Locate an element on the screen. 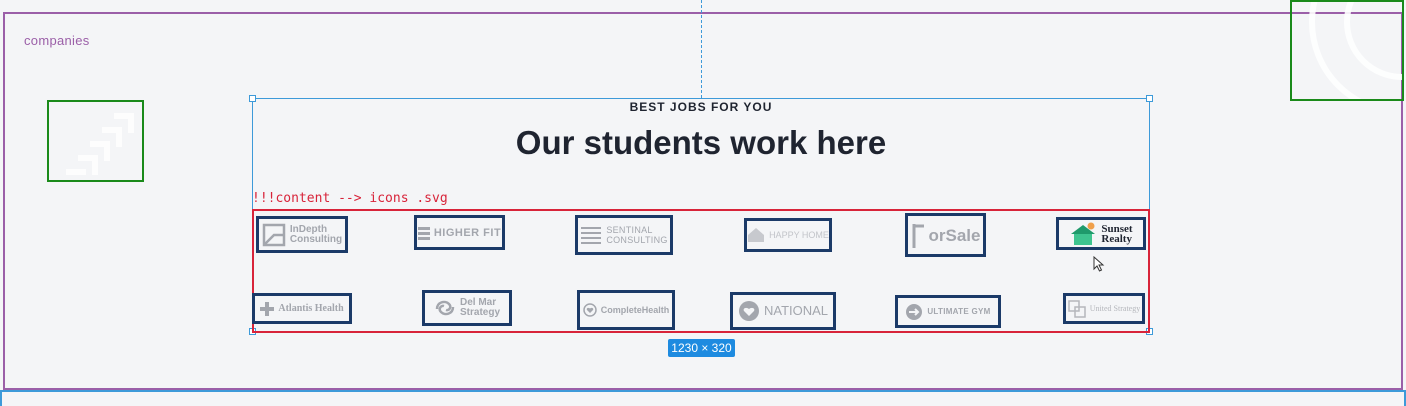  house-icon is located at coordinates (756, 235).